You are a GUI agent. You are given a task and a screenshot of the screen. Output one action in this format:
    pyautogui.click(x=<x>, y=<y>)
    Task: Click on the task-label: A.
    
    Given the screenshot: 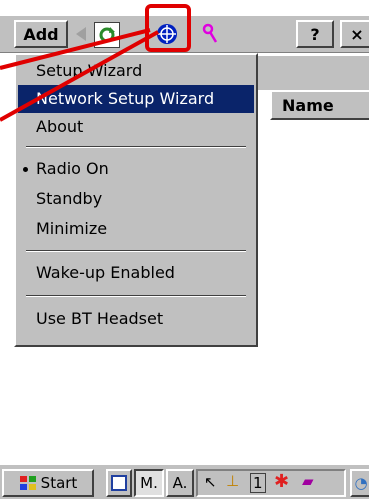 What is the action you would take?
    pyautogui.click(x=180, y=483)
    